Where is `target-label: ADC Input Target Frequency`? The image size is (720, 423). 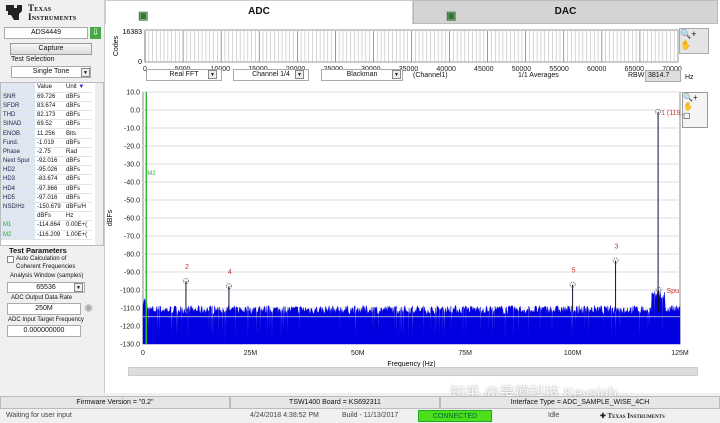
target-label: ADC Input Target Frequency is located at coordinates (46, 320).